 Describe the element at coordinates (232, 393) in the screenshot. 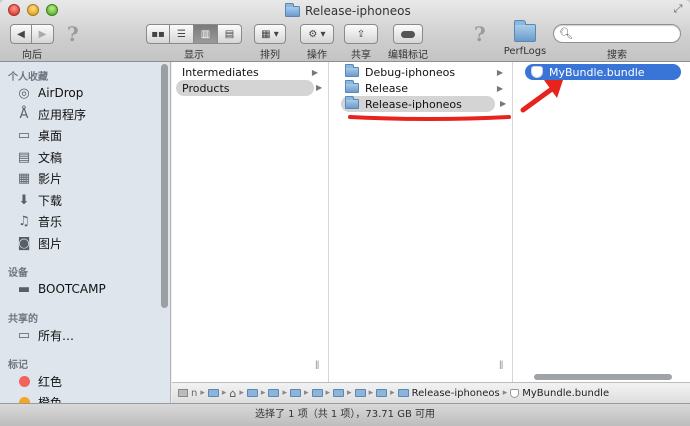

I see `home-icon: ⌂` at that location.